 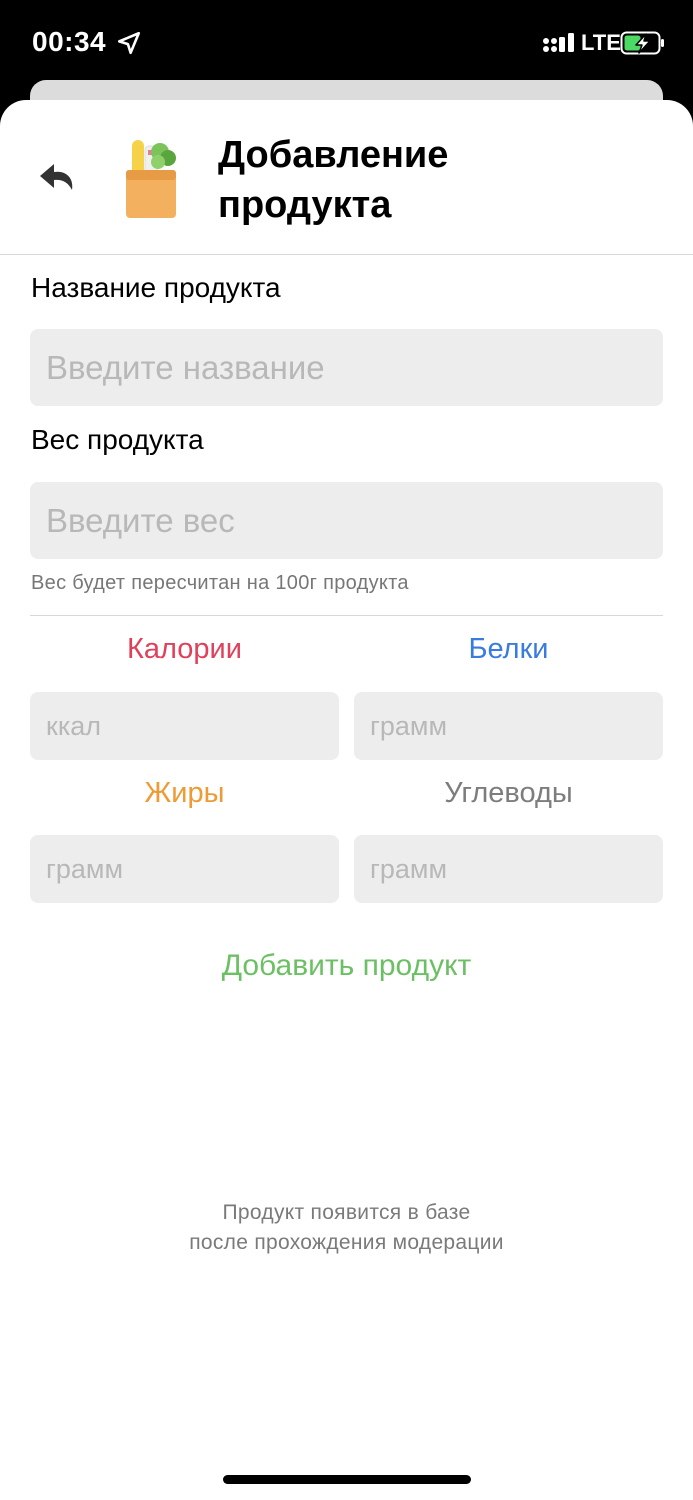 I want to click on weight-hint: Вес будет пересчитан на 100г продукта, so click(x=220, y=583).